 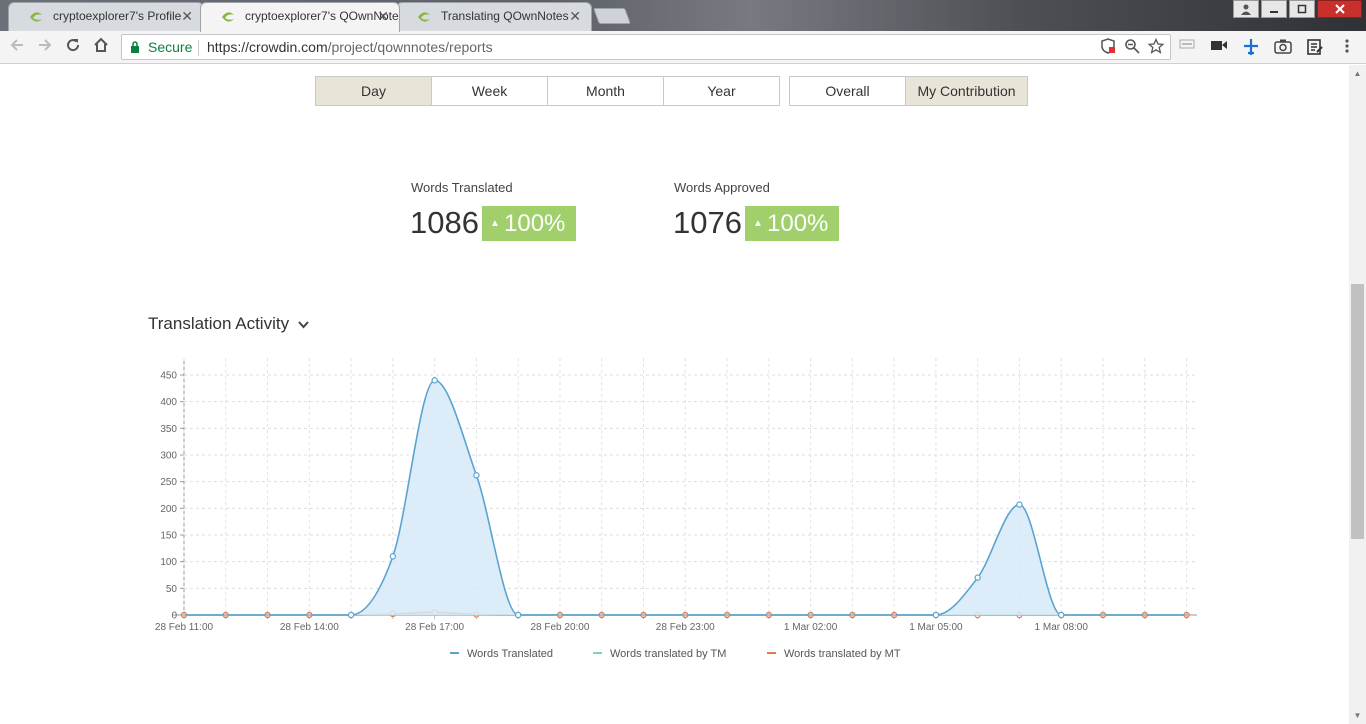 What do you see at coordinates (184, 627) in the screenshot?
I see `x-tick-label: 28 Feb 11:00` at bounding box center [184, 627].